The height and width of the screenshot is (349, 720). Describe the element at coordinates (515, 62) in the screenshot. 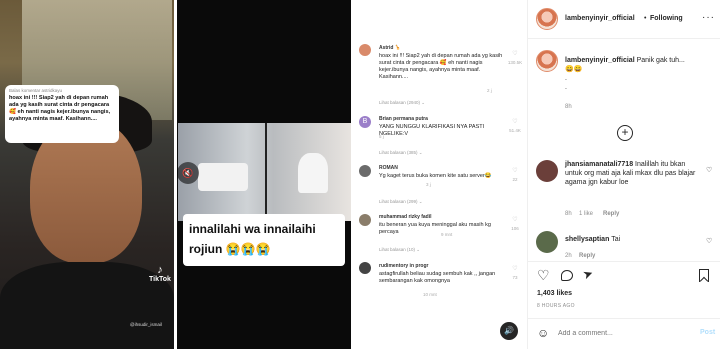

I see `comment-likes: 130.5K` at that location.